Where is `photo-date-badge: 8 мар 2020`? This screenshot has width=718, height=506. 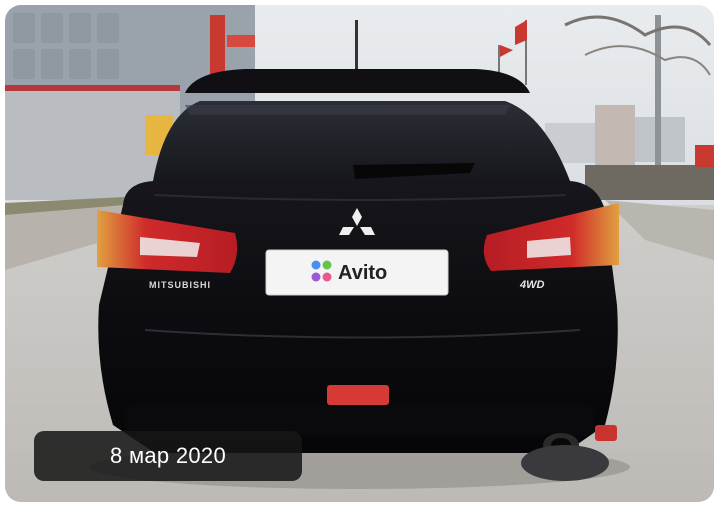
photo-date-badge: 8 мар 2020 is located at coordinates (168, 456).